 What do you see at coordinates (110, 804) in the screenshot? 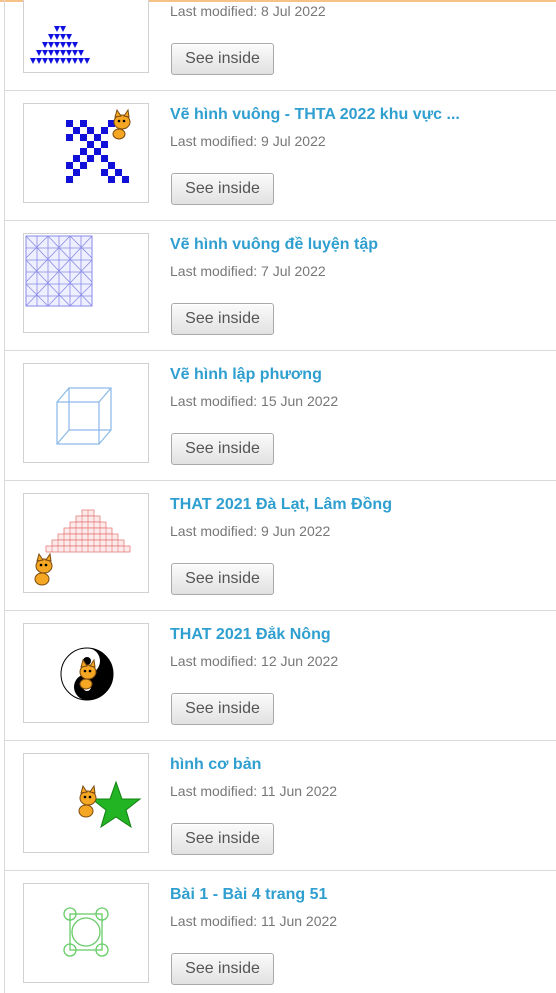
I see `green-star-icon` at bounding box center [110, 804].